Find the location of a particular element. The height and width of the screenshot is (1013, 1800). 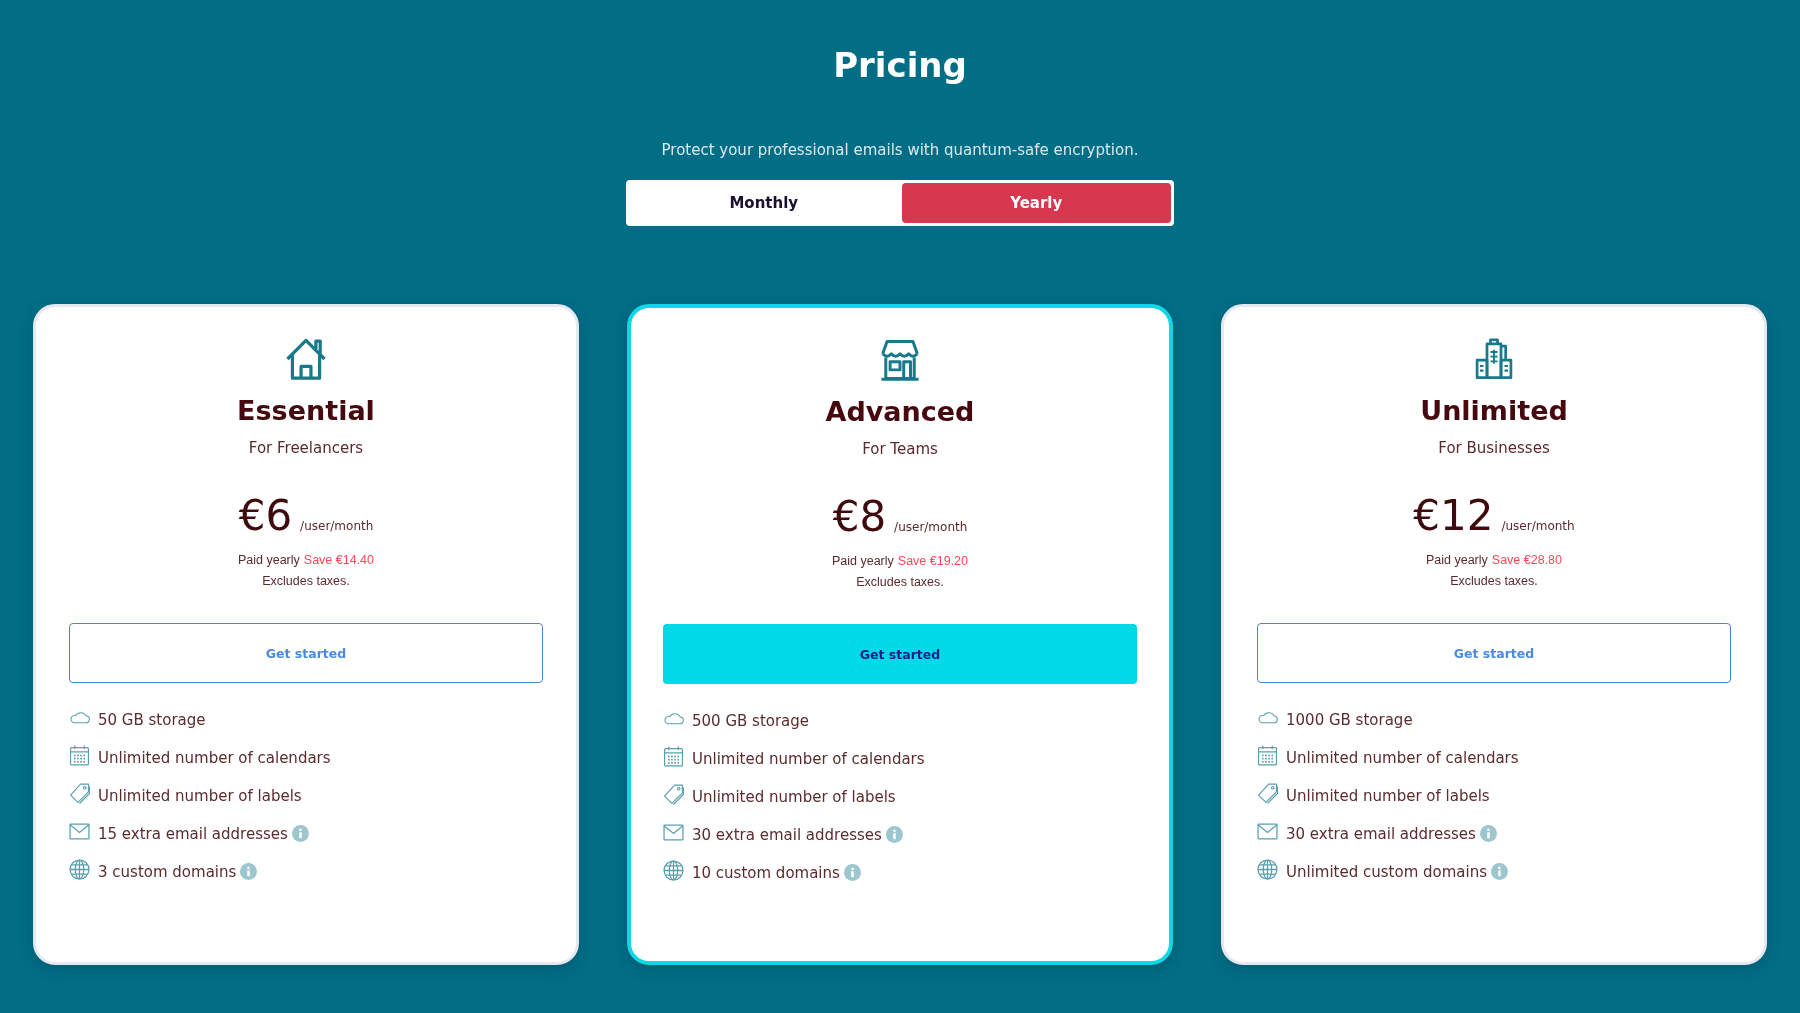

page-title: Pricing is located at coordinates (900, 65).